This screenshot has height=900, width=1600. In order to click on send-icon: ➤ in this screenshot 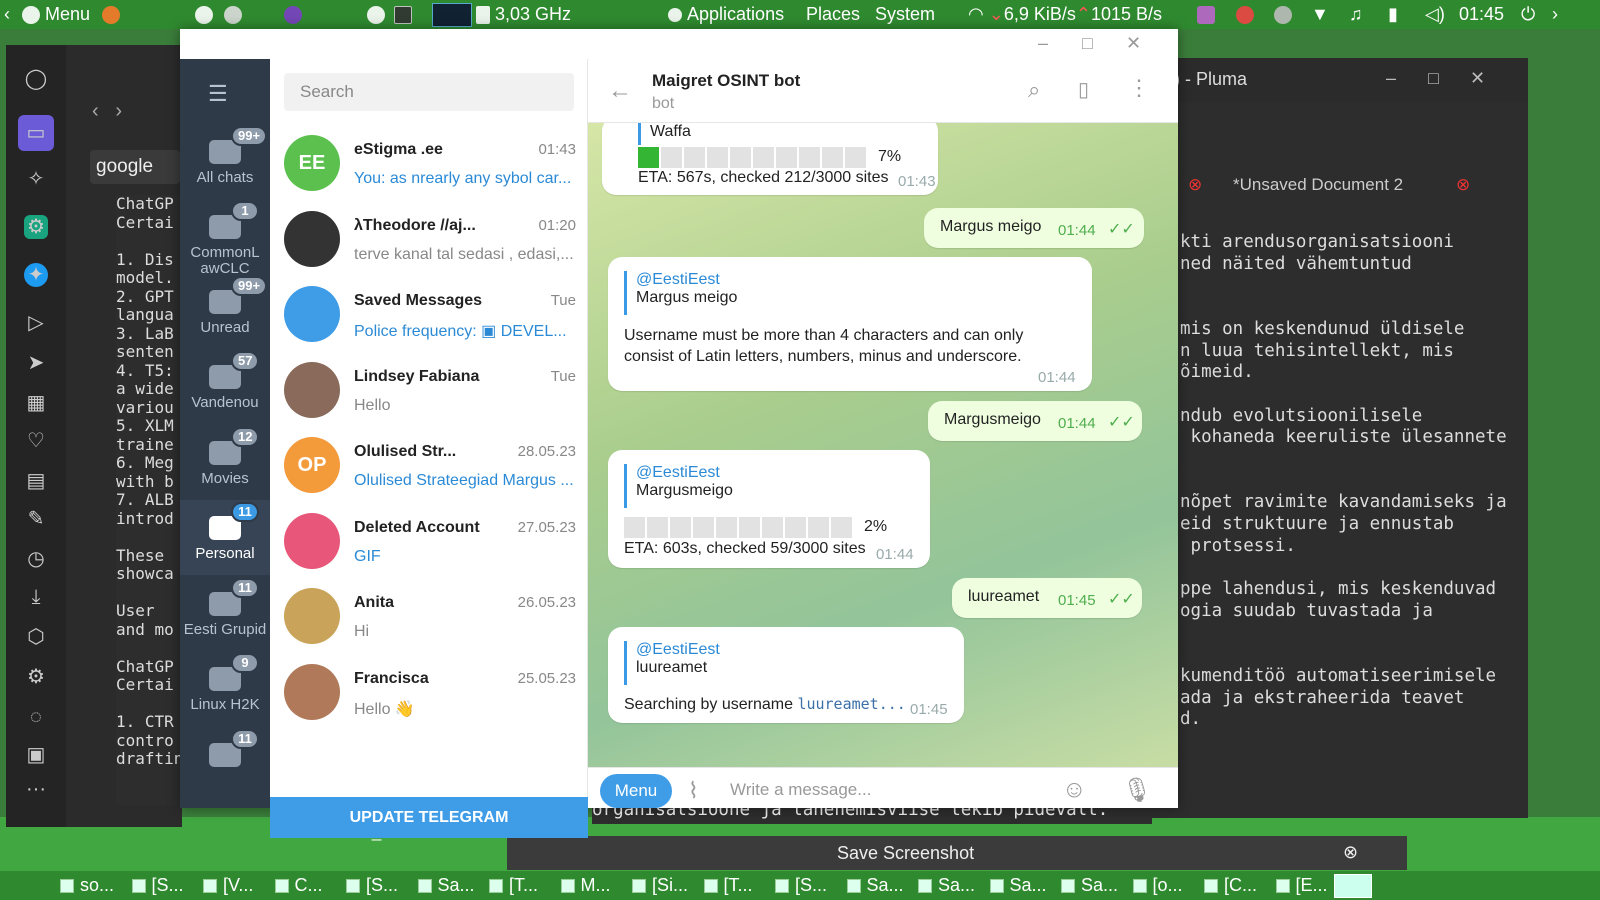, I will do `click(36, 363)`.